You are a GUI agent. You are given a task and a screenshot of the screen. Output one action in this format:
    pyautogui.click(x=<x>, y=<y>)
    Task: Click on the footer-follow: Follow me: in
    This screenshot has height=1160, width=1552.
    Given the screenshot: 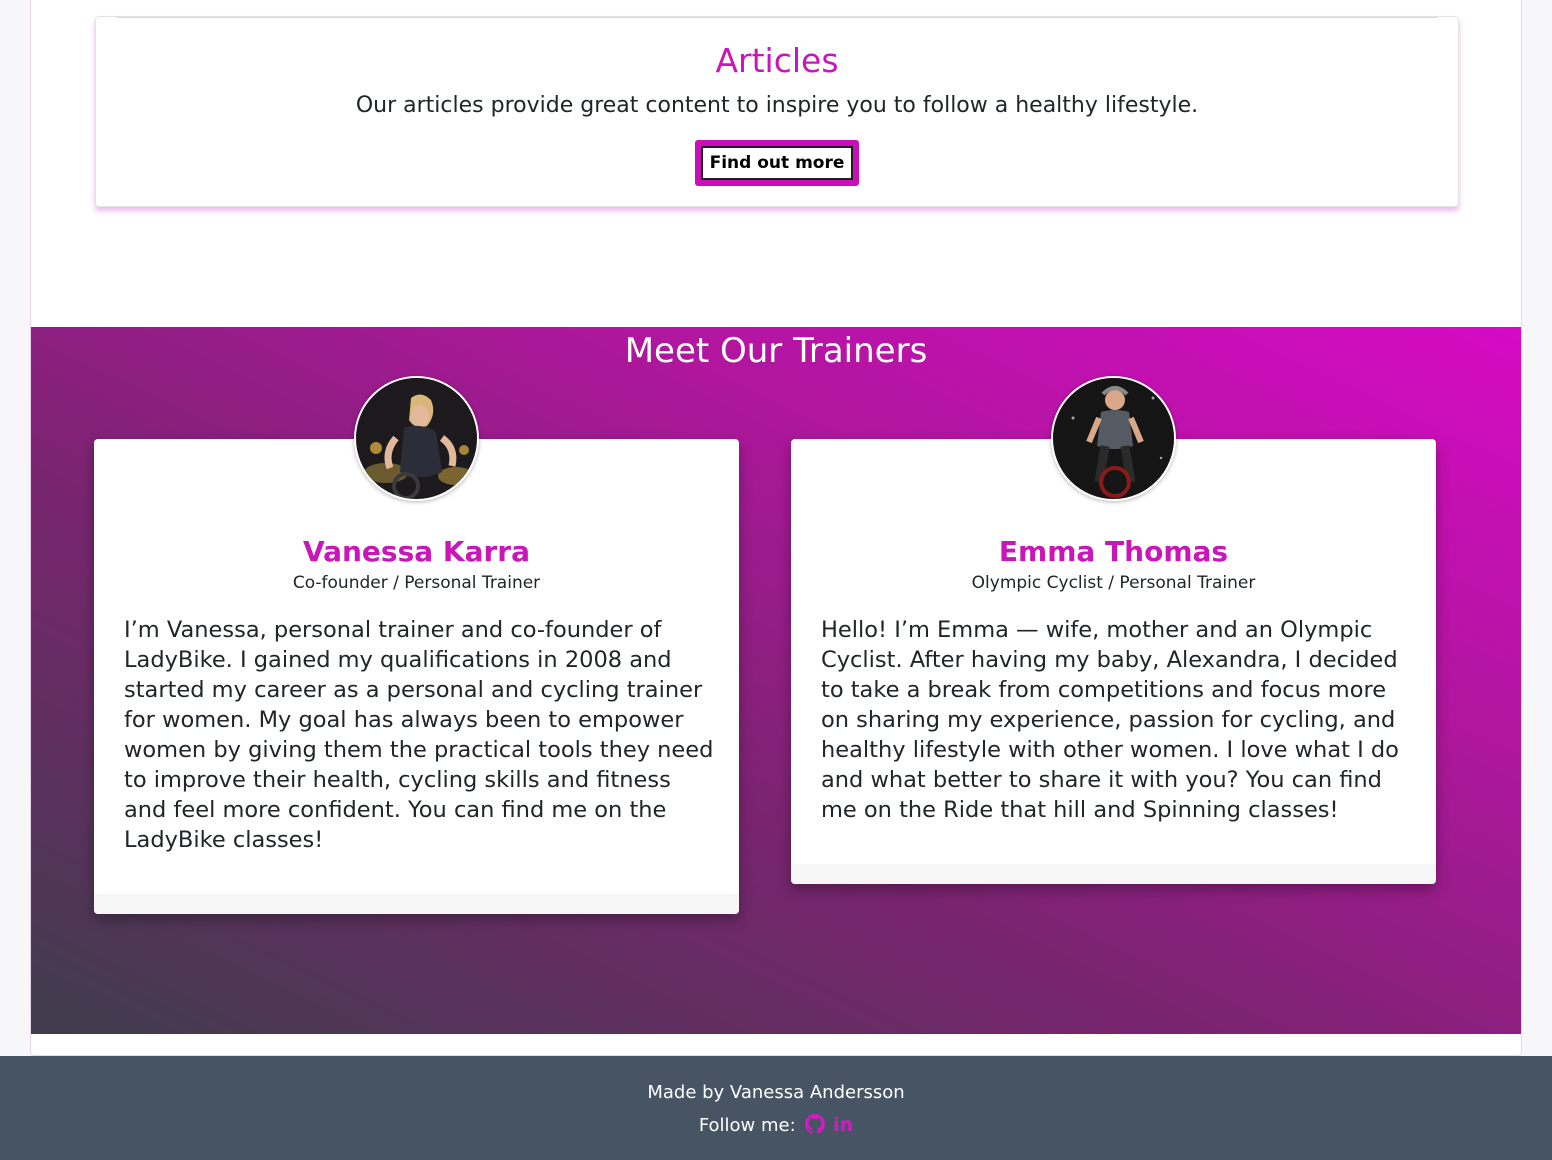 What is the action you would take?
    pyautogui.click(x=776, y=1126)
    